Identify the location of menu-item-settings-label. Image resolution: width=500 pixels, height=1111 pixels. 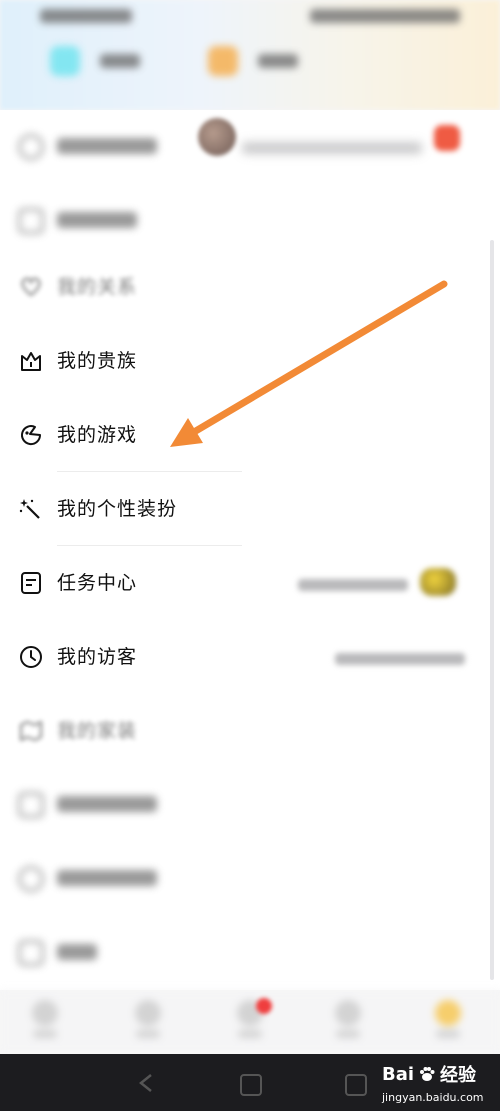
(77, 952).